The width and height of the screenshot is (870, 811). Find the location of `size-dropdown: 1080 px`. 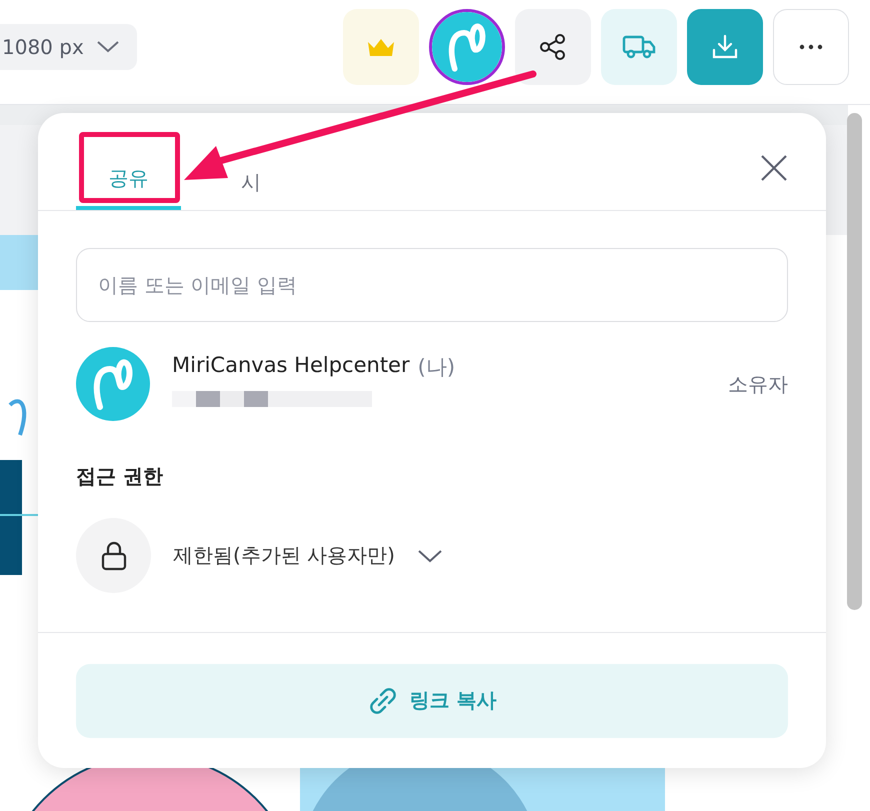

size-dropdown: 1080 px is located at coordinates (68, 47).